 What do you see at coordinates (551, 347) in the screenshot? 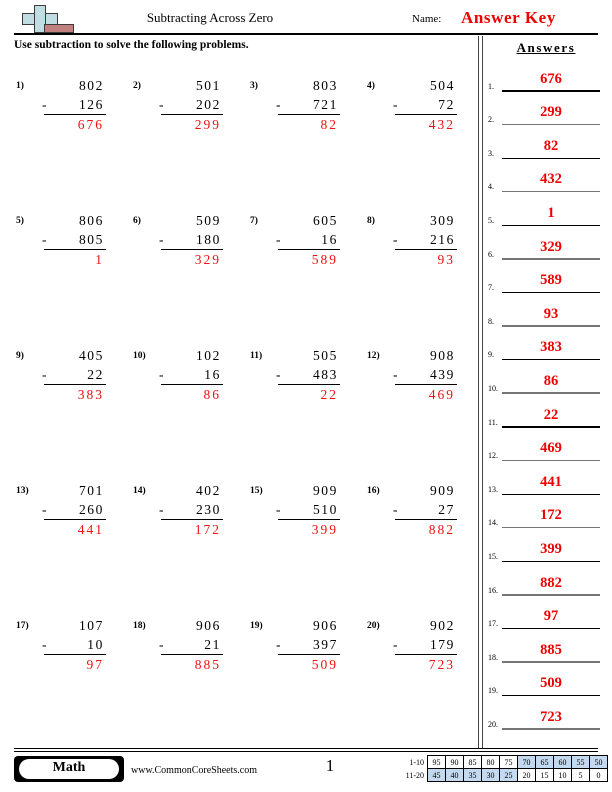
I see `answer-value: 383` at bounding box center [551, 347].